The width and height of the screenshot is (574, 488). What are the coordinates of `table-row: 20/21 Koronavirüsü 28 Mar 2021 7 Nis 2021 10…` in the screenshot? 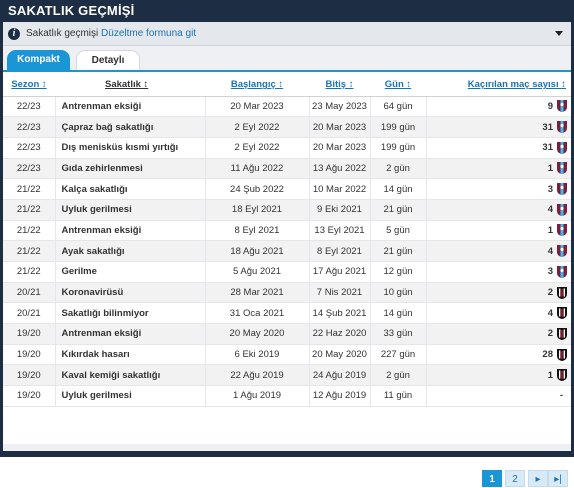 It's located at (287, 293).